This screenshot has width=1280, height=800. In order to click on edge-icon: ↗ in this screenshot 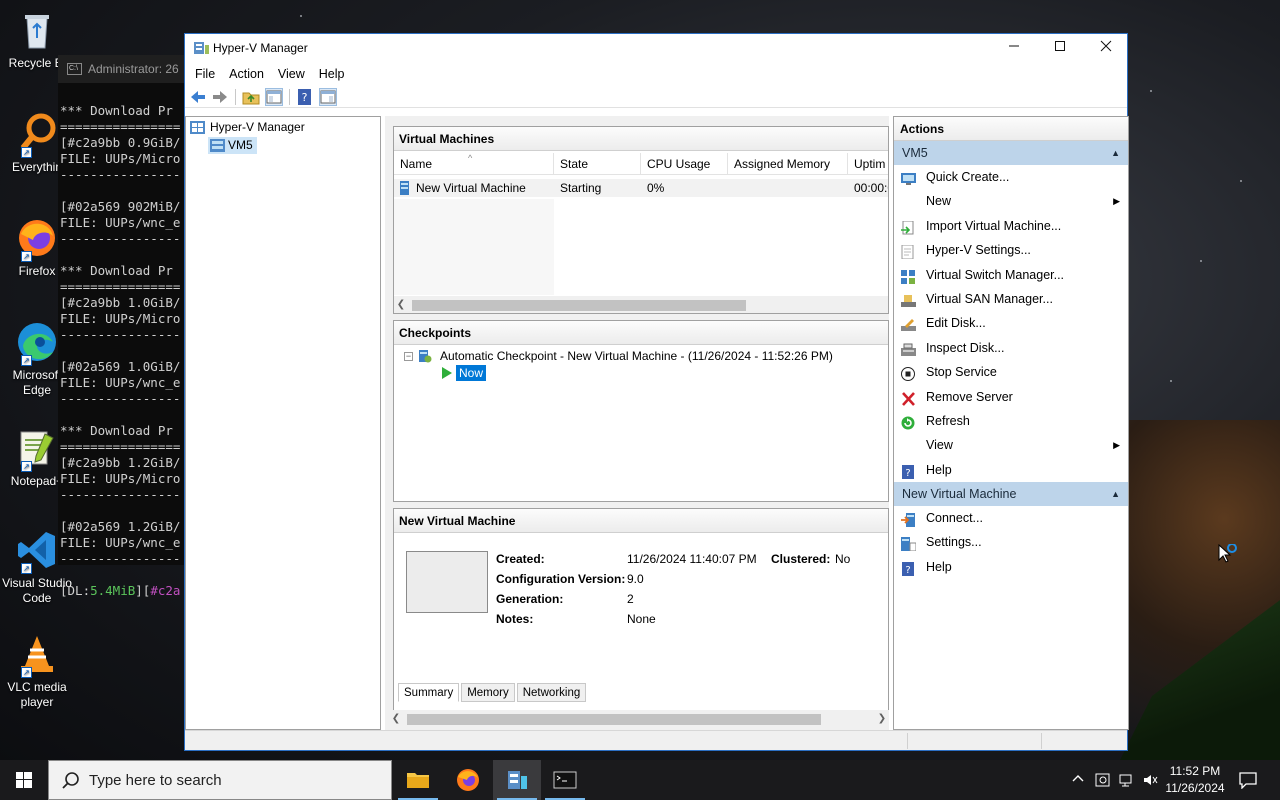, I will do `click(37, 343)`.